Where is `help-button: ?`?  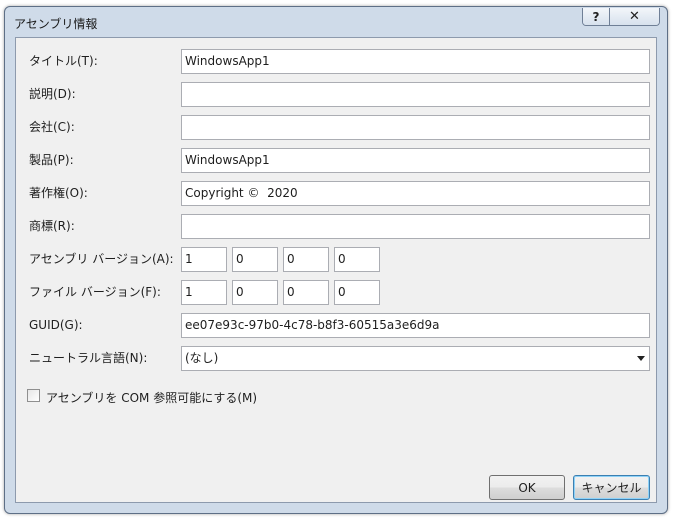
help-button: ? is located at coordinates (596, 16).